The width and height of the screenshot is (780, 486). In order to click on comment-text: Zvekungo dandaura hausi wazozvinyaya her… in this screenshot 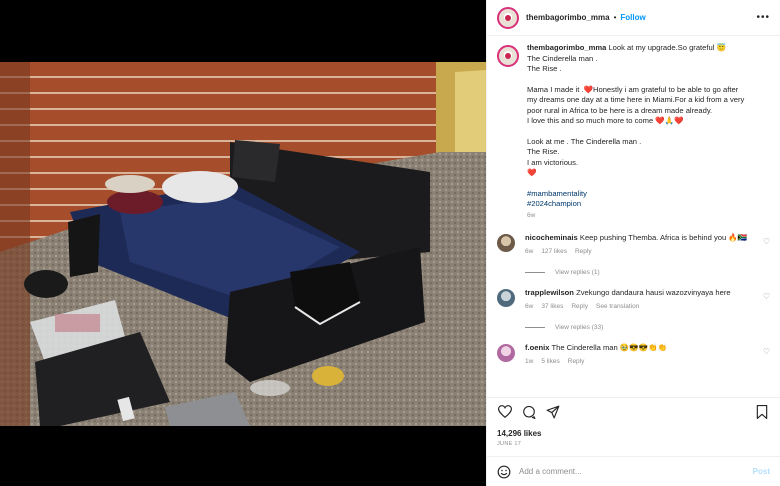, I will do `click(653, 292)`.